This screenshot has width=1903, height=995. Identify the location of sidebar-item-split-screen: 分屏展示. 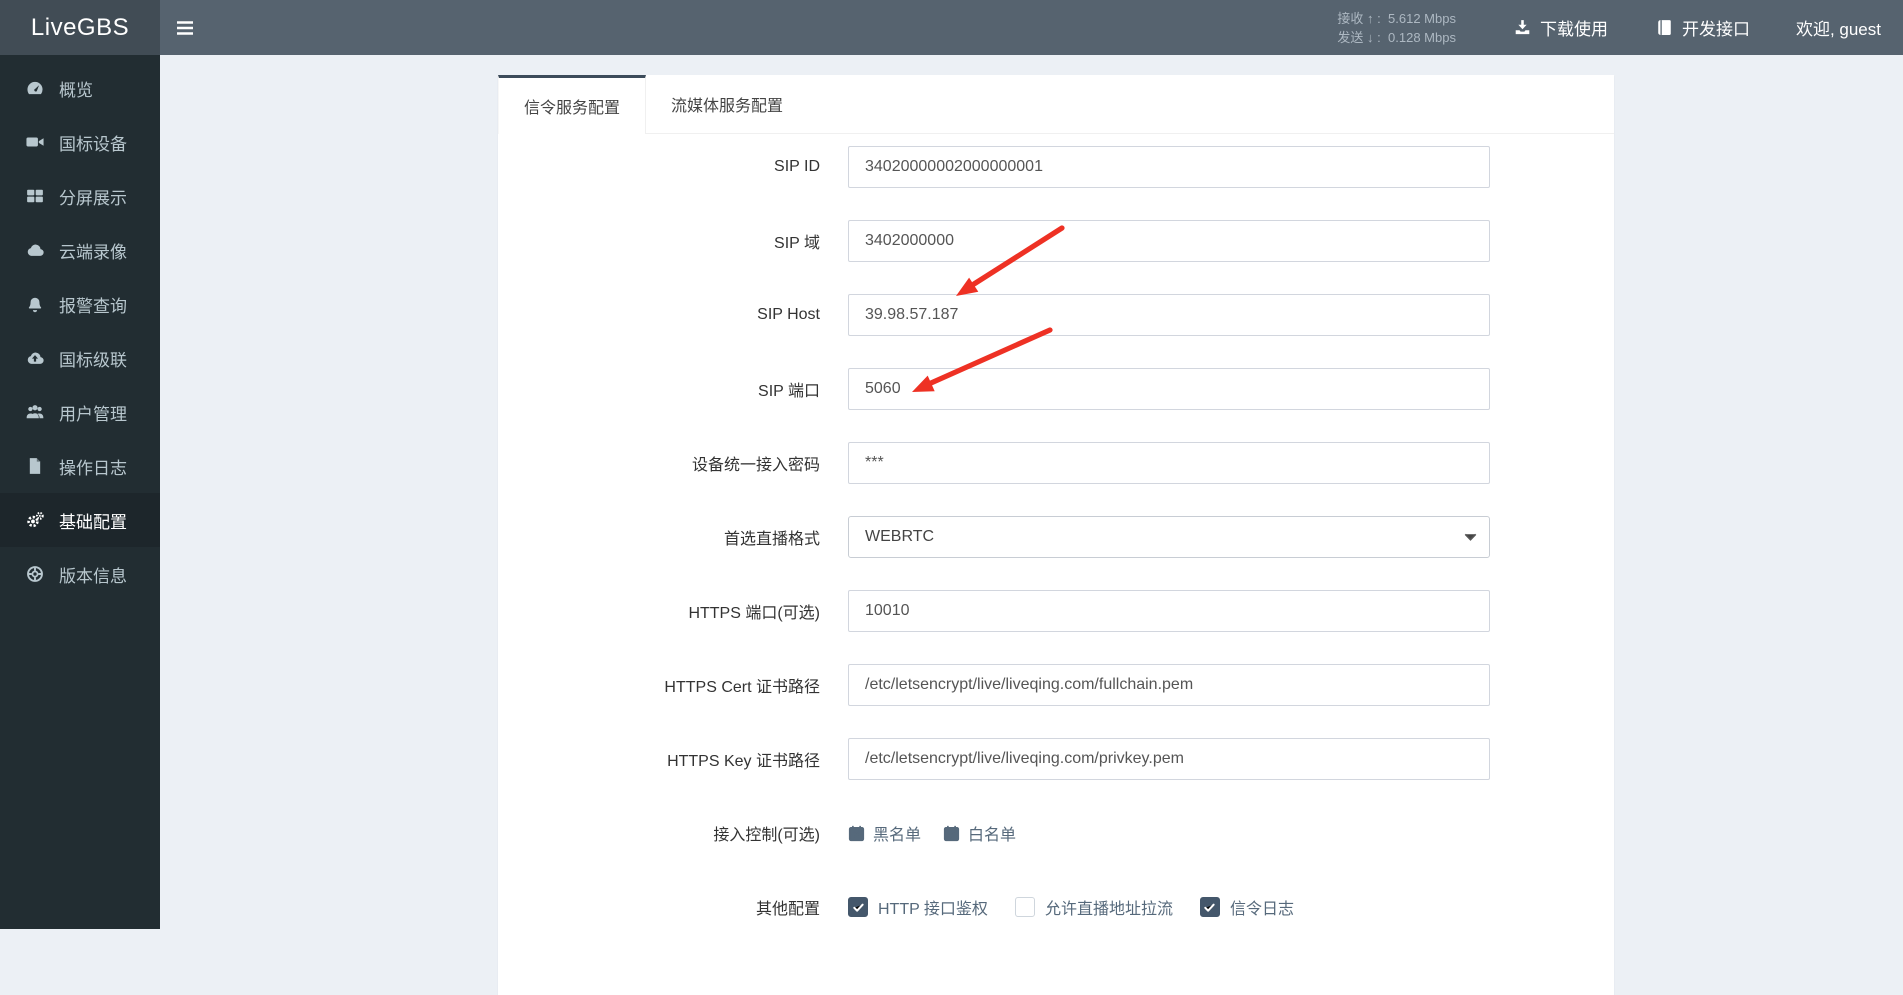
(80, 196).